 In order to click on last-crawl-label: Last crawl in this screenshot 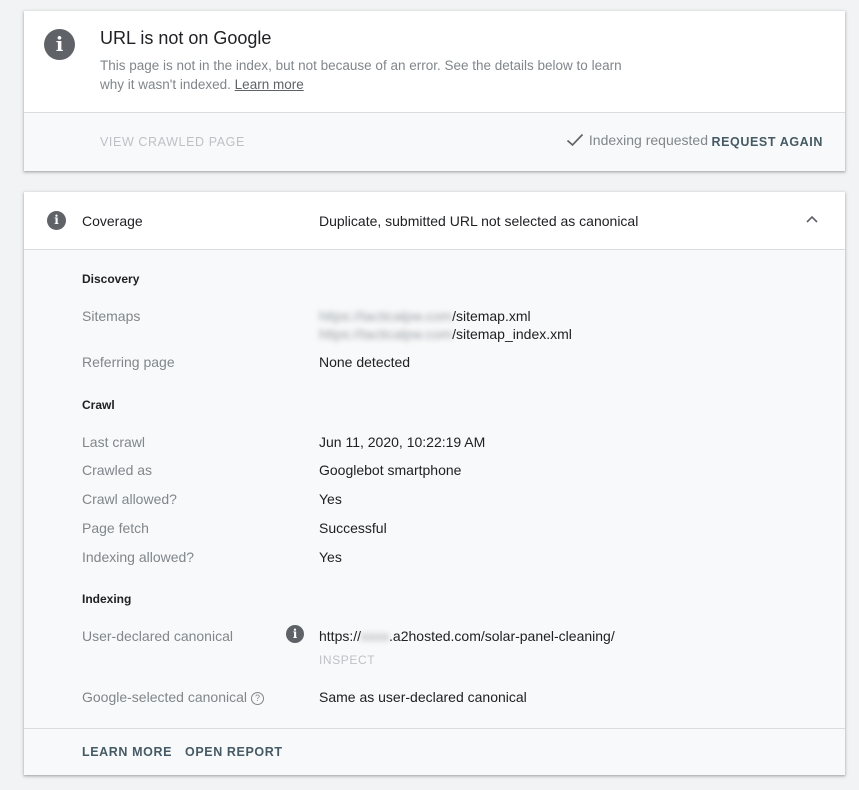, I will do `click(114, 442)`.